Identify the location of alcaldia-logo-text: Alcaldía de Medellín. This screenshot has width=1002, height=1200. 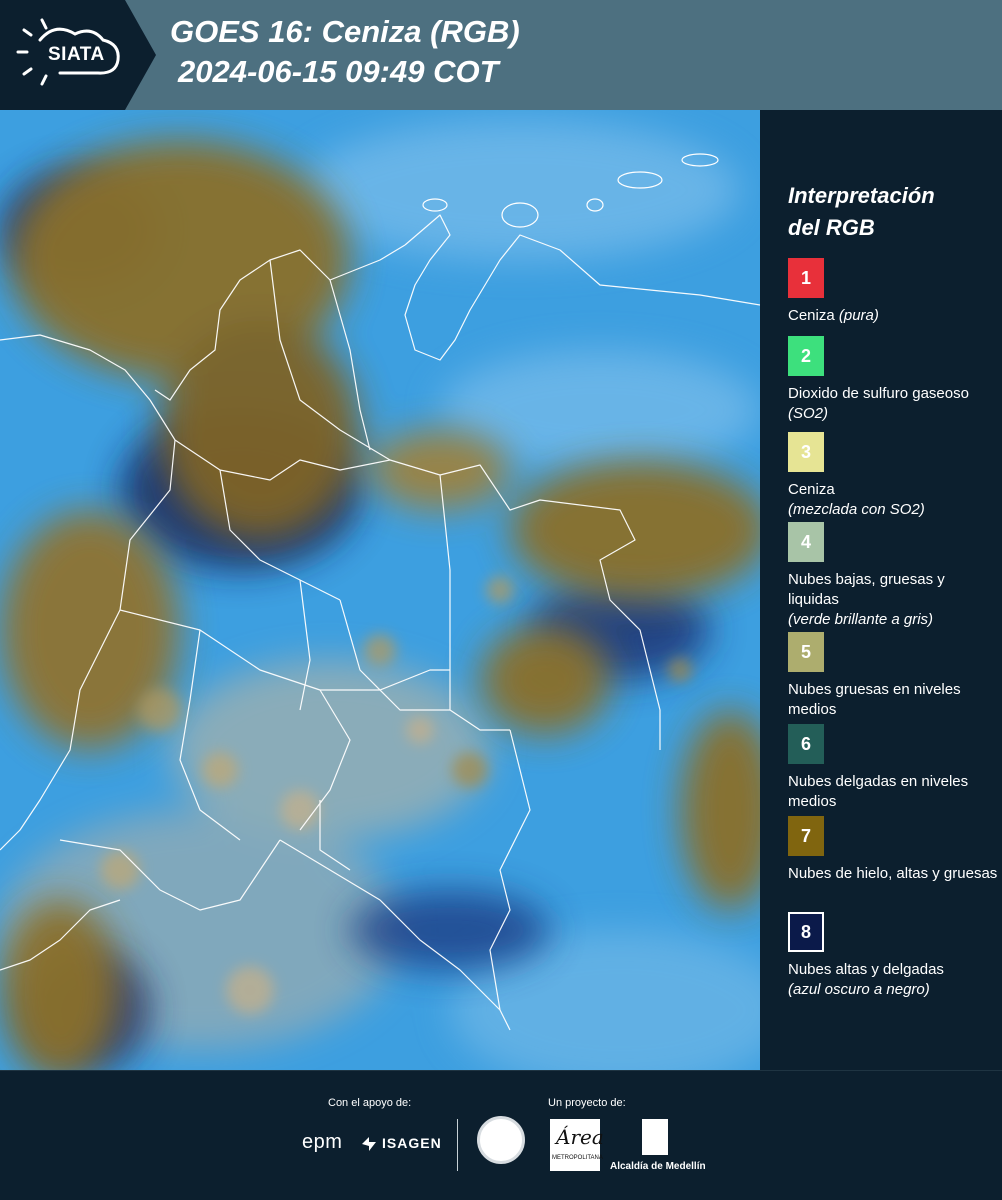
(658, 1166).